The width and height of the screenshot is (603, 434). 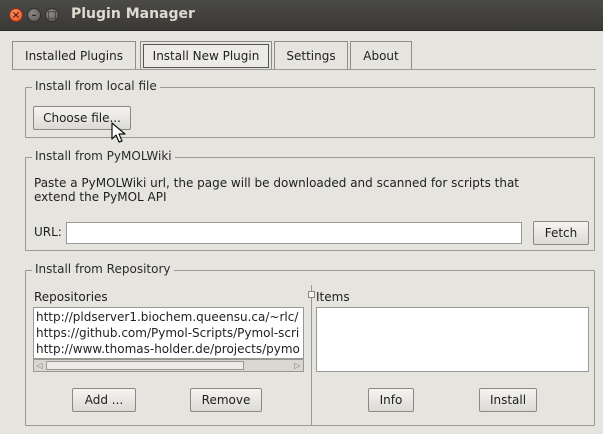 What do you see at coordinates (103, 269) in the screenshot?
I see `repository-legend: Install from Repository` at bounding box center [103, 269].